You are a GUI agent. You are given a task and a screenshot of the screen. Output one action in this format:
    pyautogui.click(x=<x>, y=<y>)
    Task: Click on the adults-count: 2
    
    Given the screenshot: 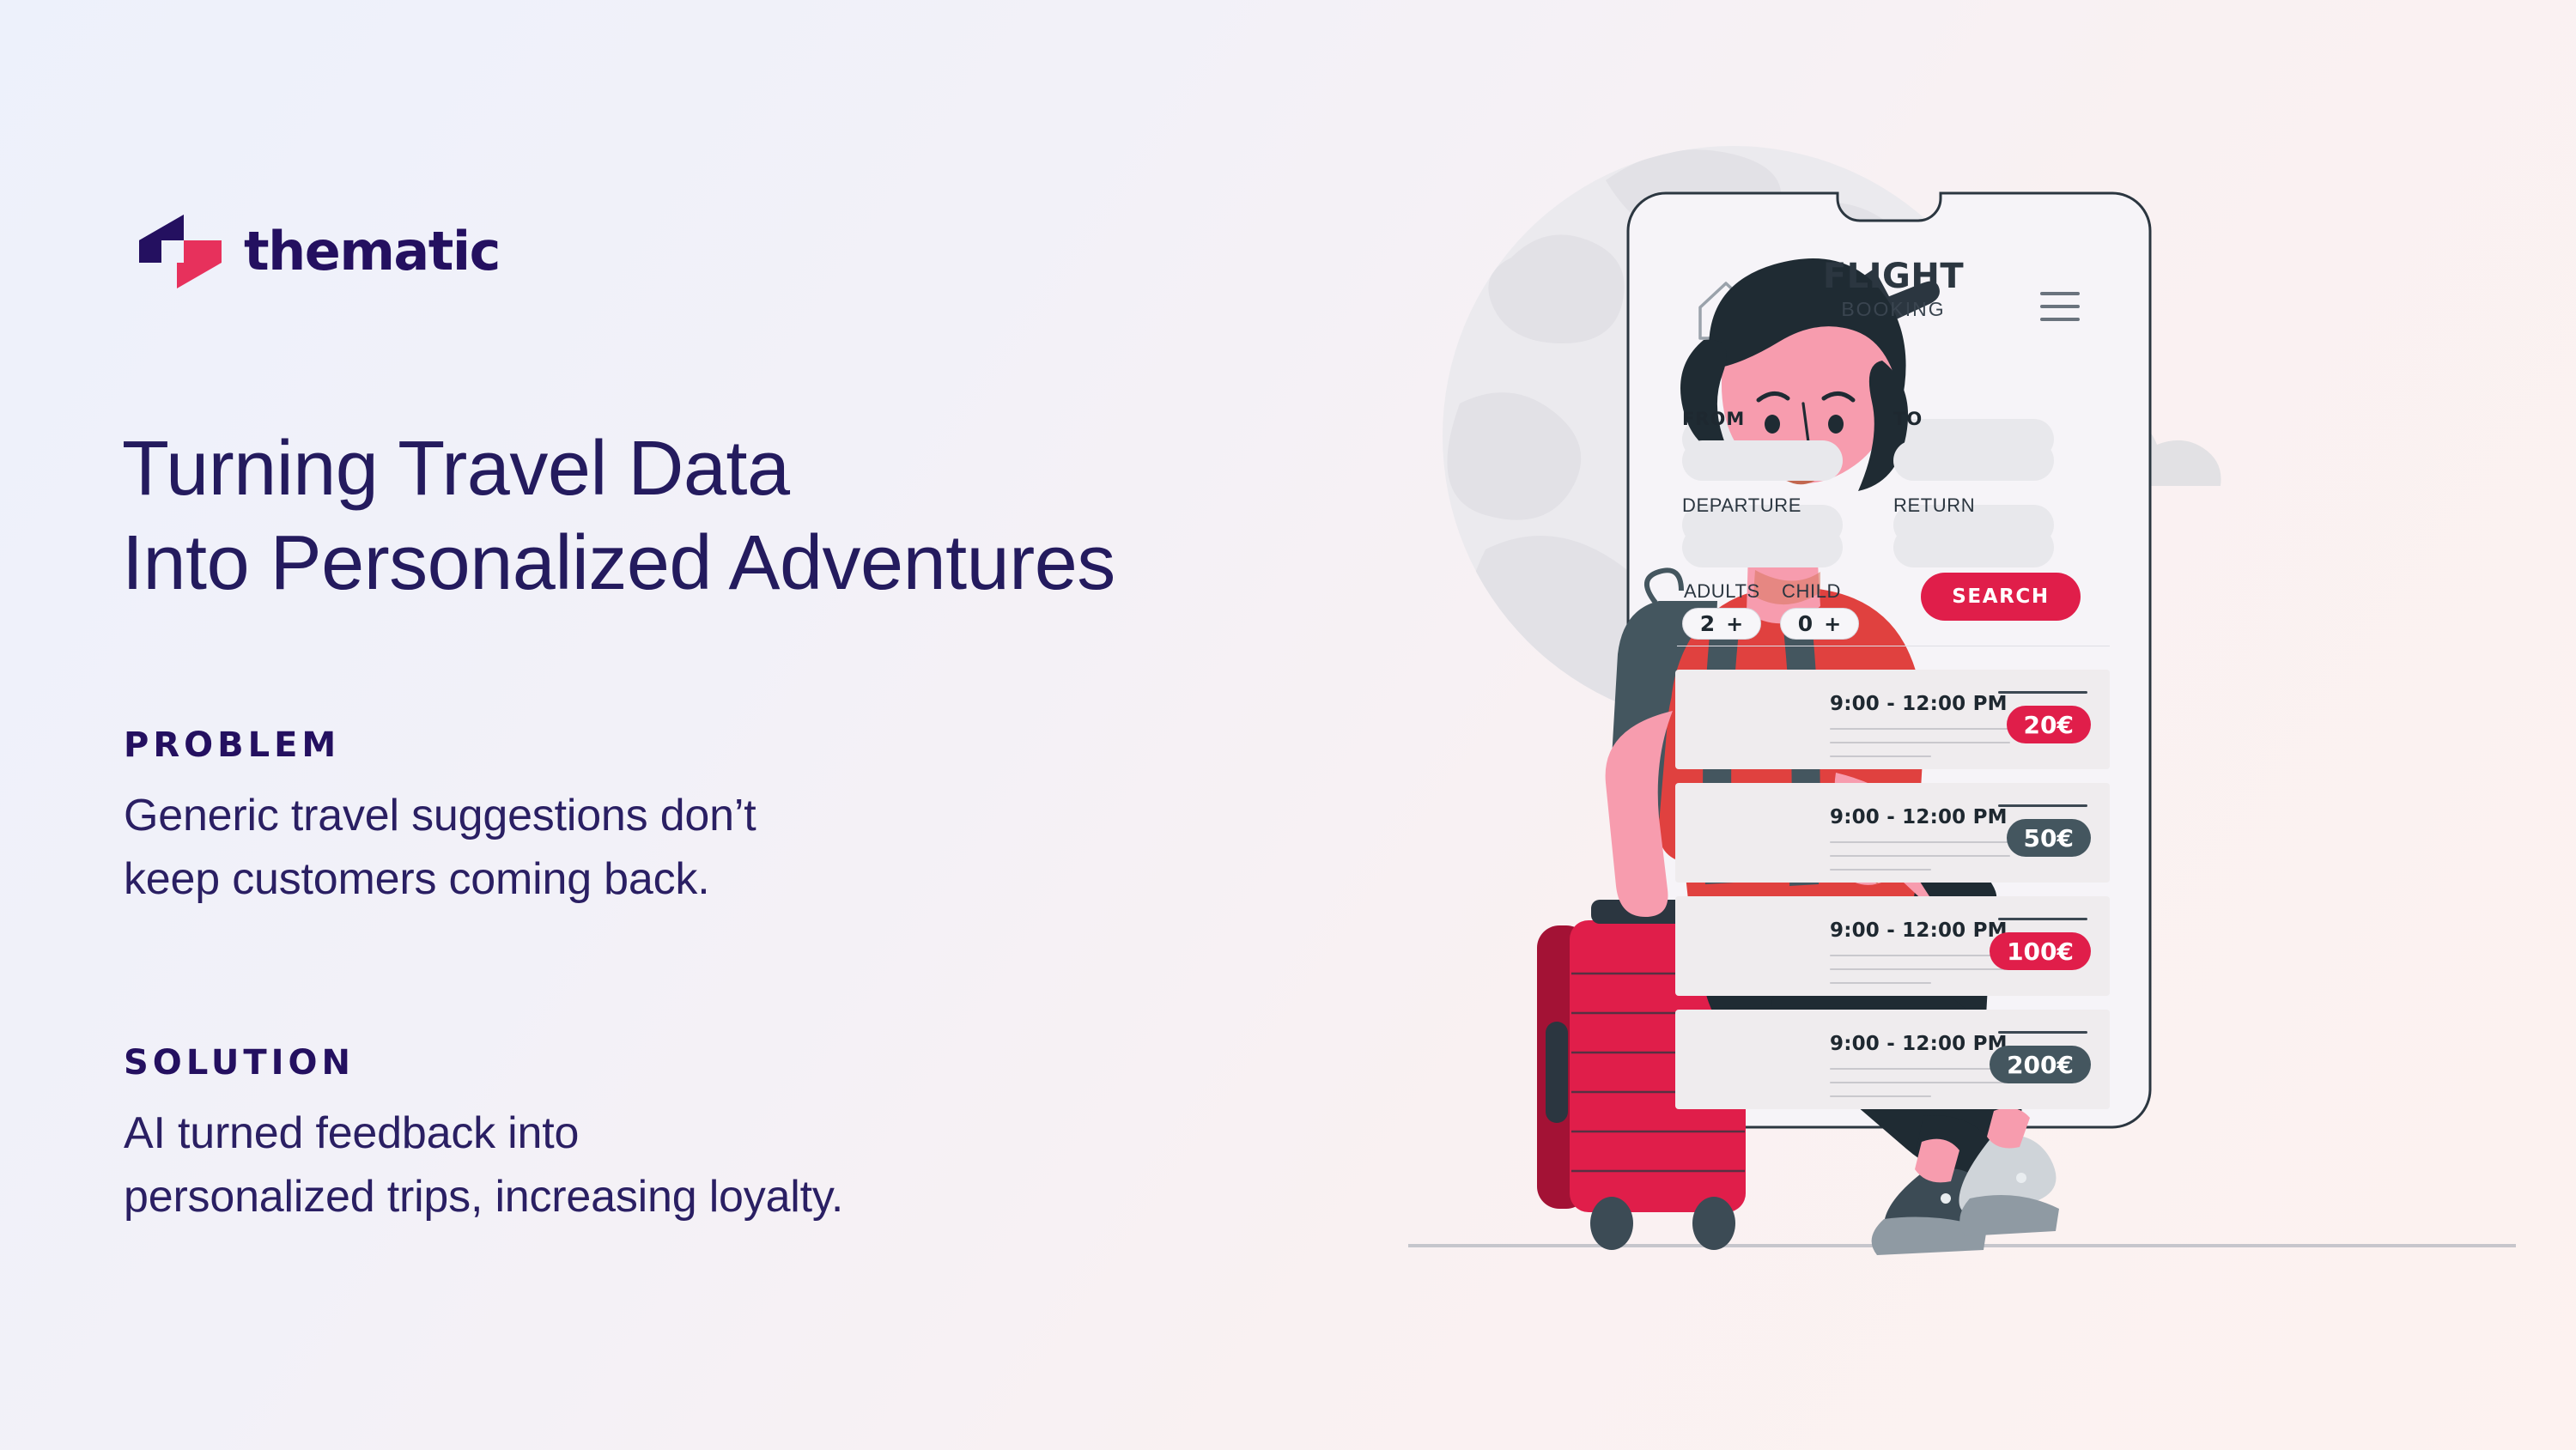 What is the action you would take?
    pyautogui.click(x=1708, y=624)
    